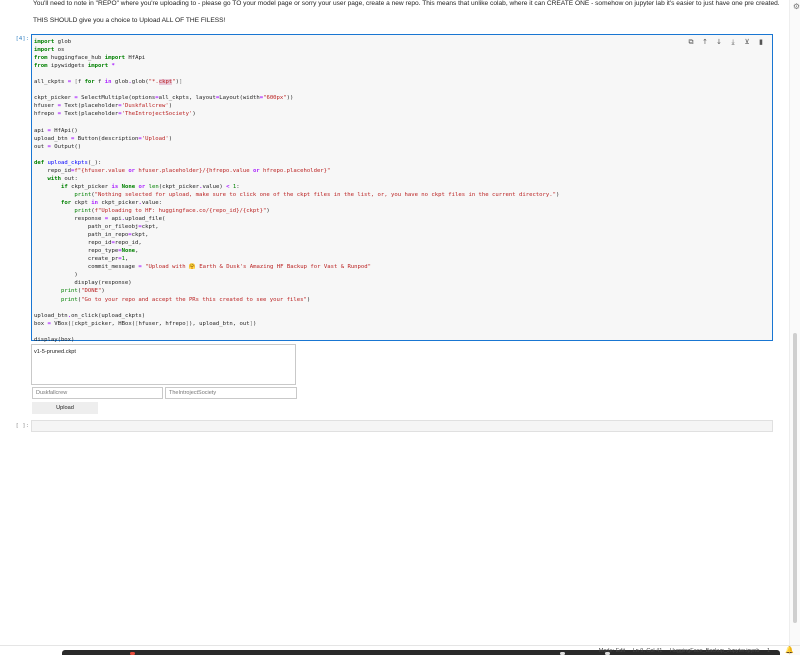 The width and height of the screenshot is (800, 655). What do you see at coordinates (22, 426) in the screenshot?
I see `empty-cell-prompt: [ ]:` at bounding box center [22, 426].